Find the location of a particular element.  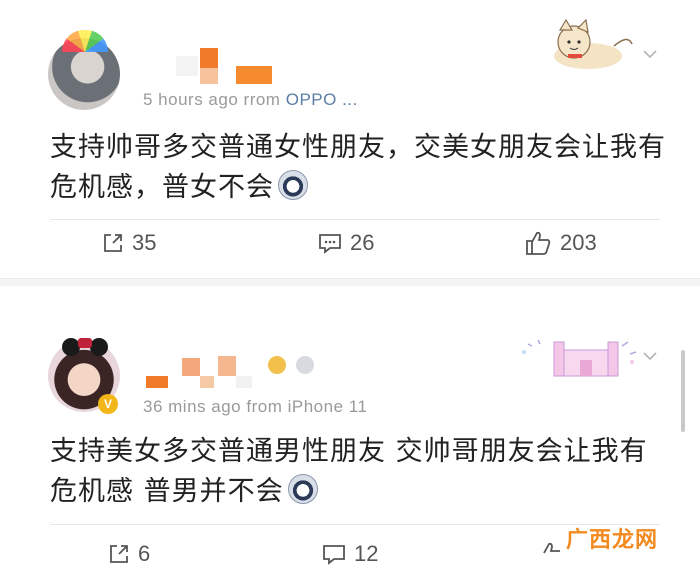

like-icon is located at coordinates (551, 548).